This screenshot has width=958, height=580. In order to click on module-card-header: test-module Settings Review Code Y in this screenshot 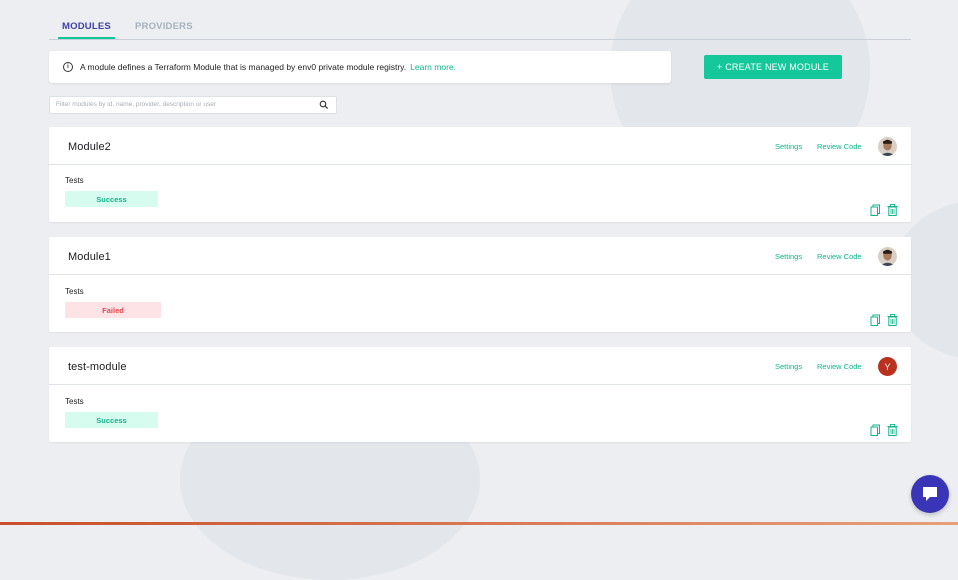, I will do `click(480, 366)`.